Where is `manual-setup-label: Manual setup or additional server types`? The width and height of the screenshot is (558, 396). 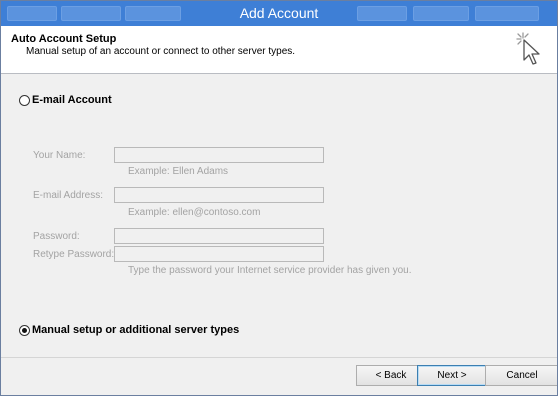 manual-setup-label: Manual setup or additional server types is located at coordinates (135, 330).